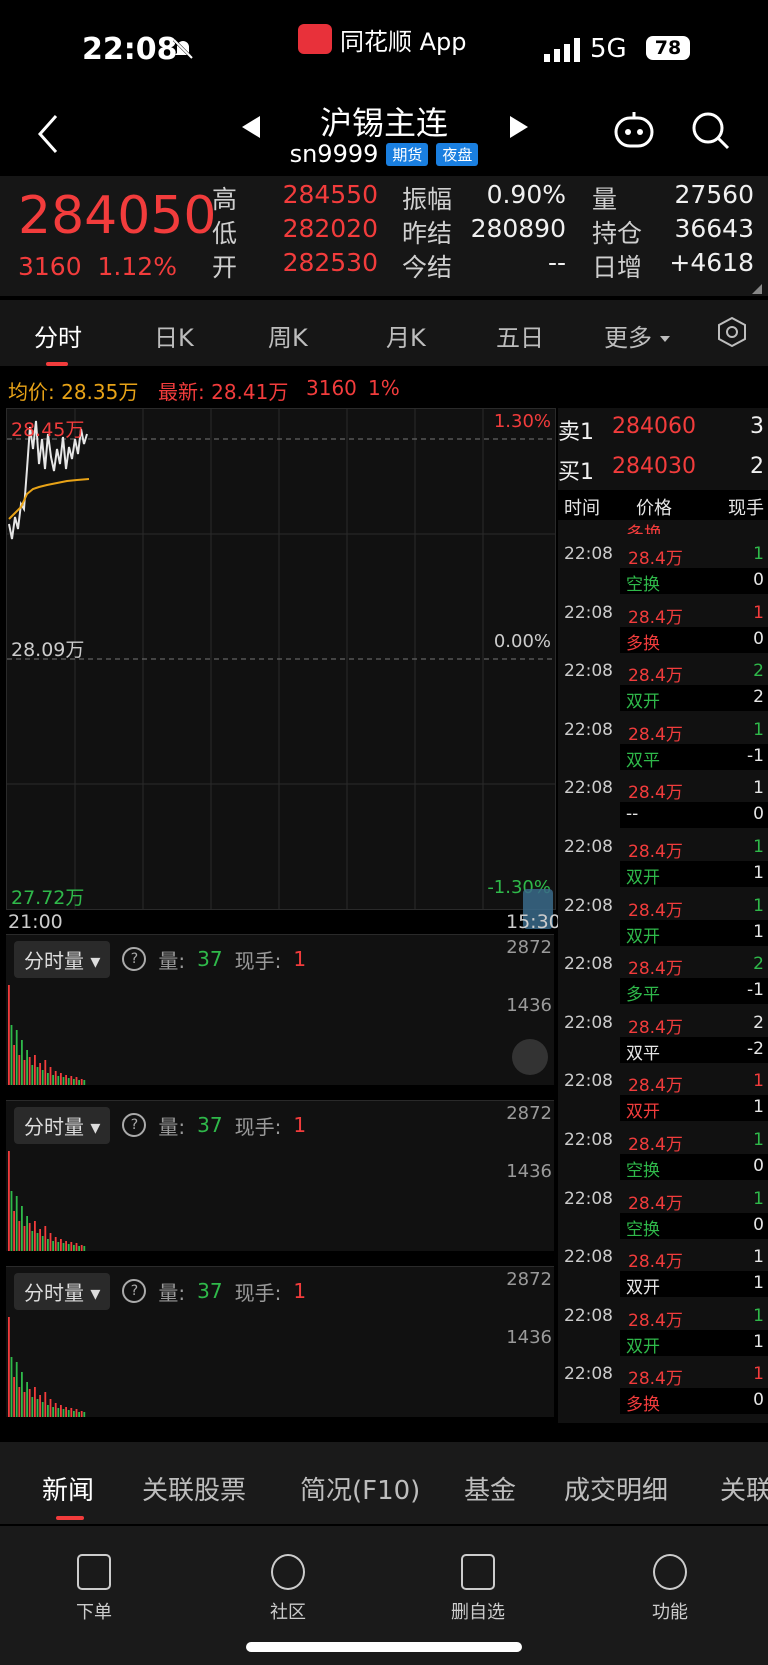 The image size is (768, 1665). What do you see at coordinates (529, 1113) in the screenshot?
I see `vol-max: 2872` at bounding box center [529, 1113].